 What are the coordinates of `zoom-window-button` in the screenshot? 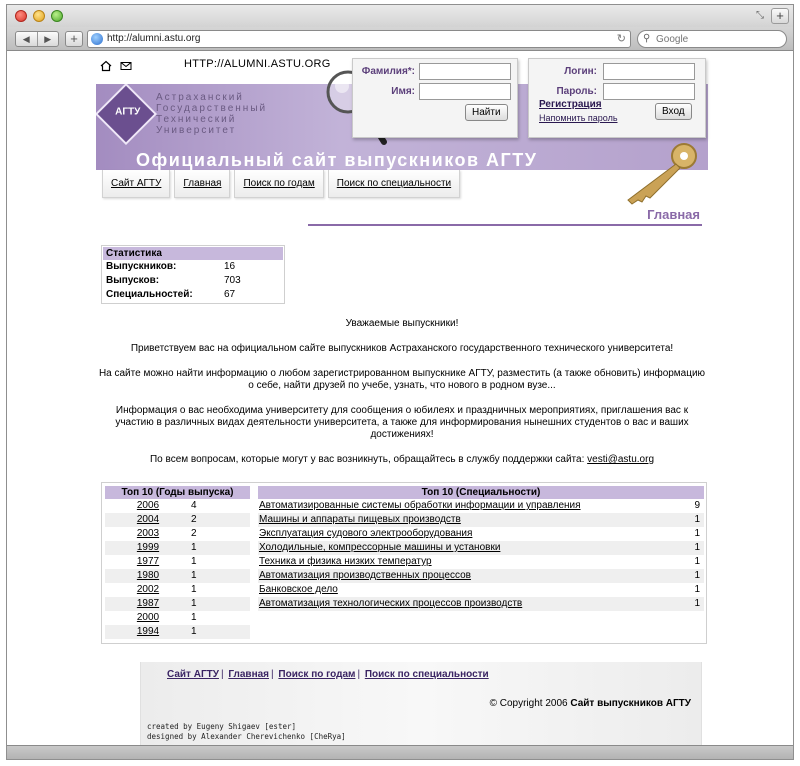 It's located at (57, 16).